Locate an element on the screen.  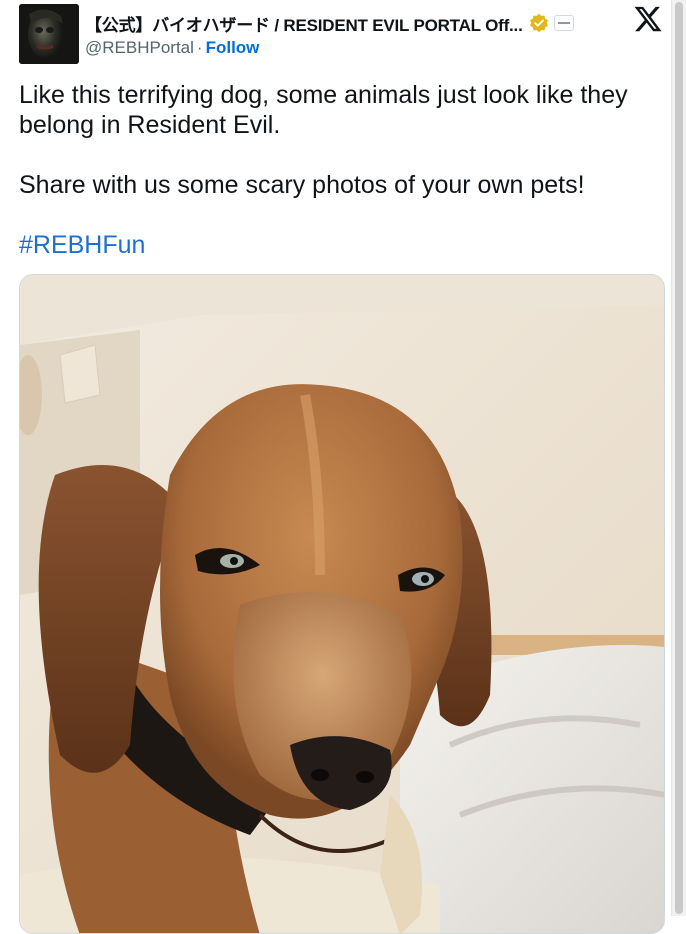
x-logo-icon is located at coordinates (648, 19).